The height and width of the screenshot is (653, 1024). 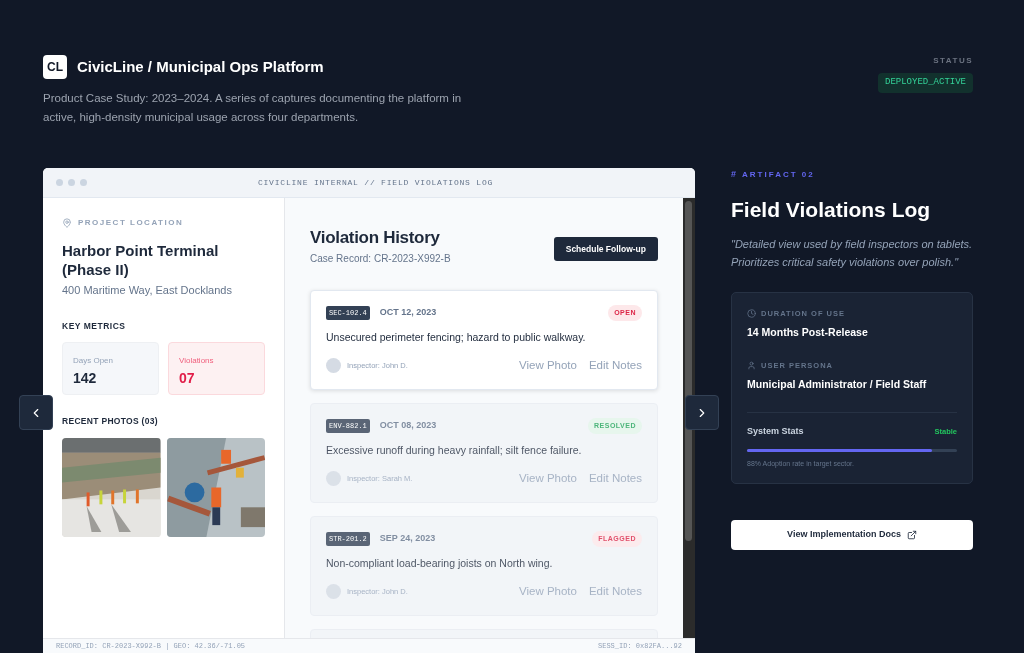 I want to click on photos-heading: RECENT PHOTOS (03), so click(x=110, y=421).